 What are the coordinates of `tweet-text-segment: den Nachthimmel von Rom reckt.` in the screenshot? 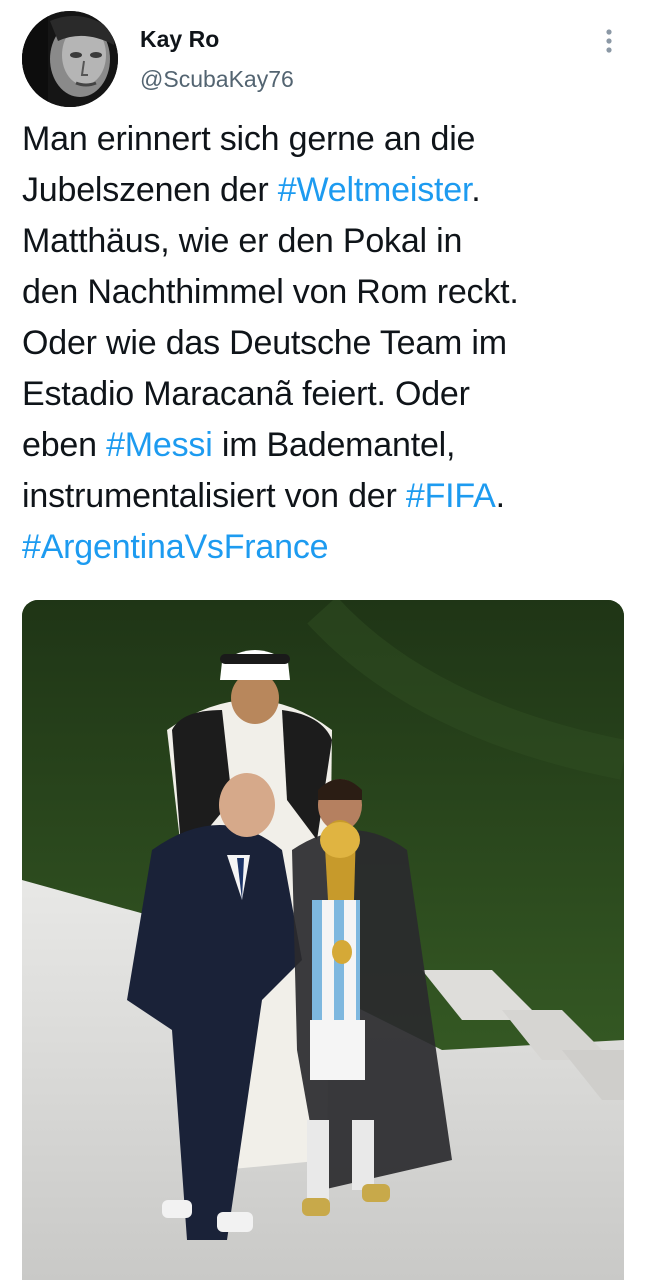 It's located at (270, 292).